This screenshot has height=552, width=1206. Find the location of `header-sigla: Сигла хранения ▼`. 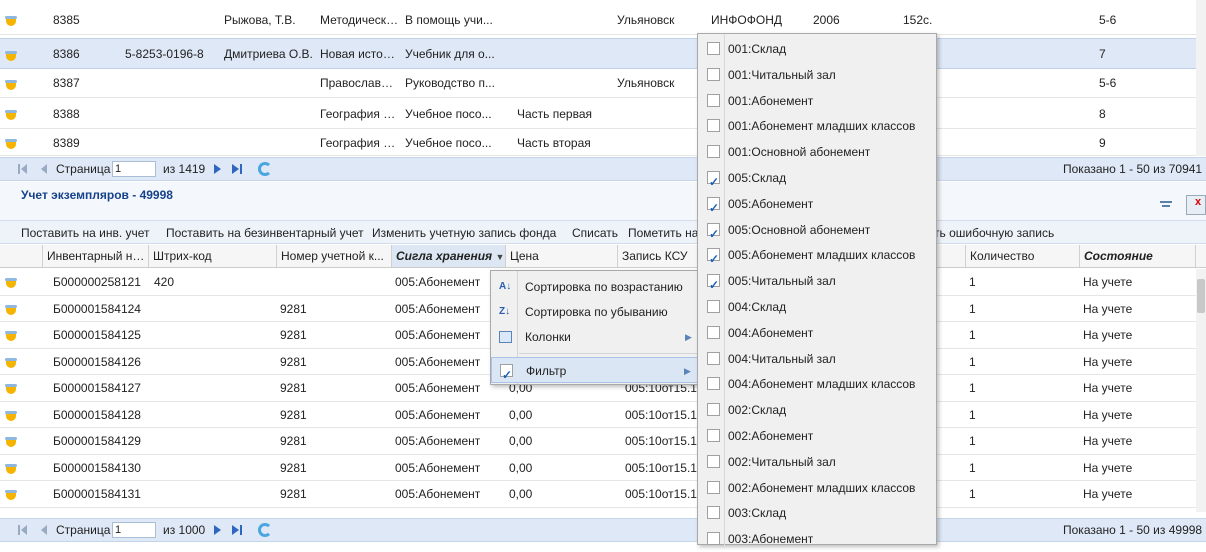

header-sigla: Сигла хранения ▼ is located at coordinates (449, 256).